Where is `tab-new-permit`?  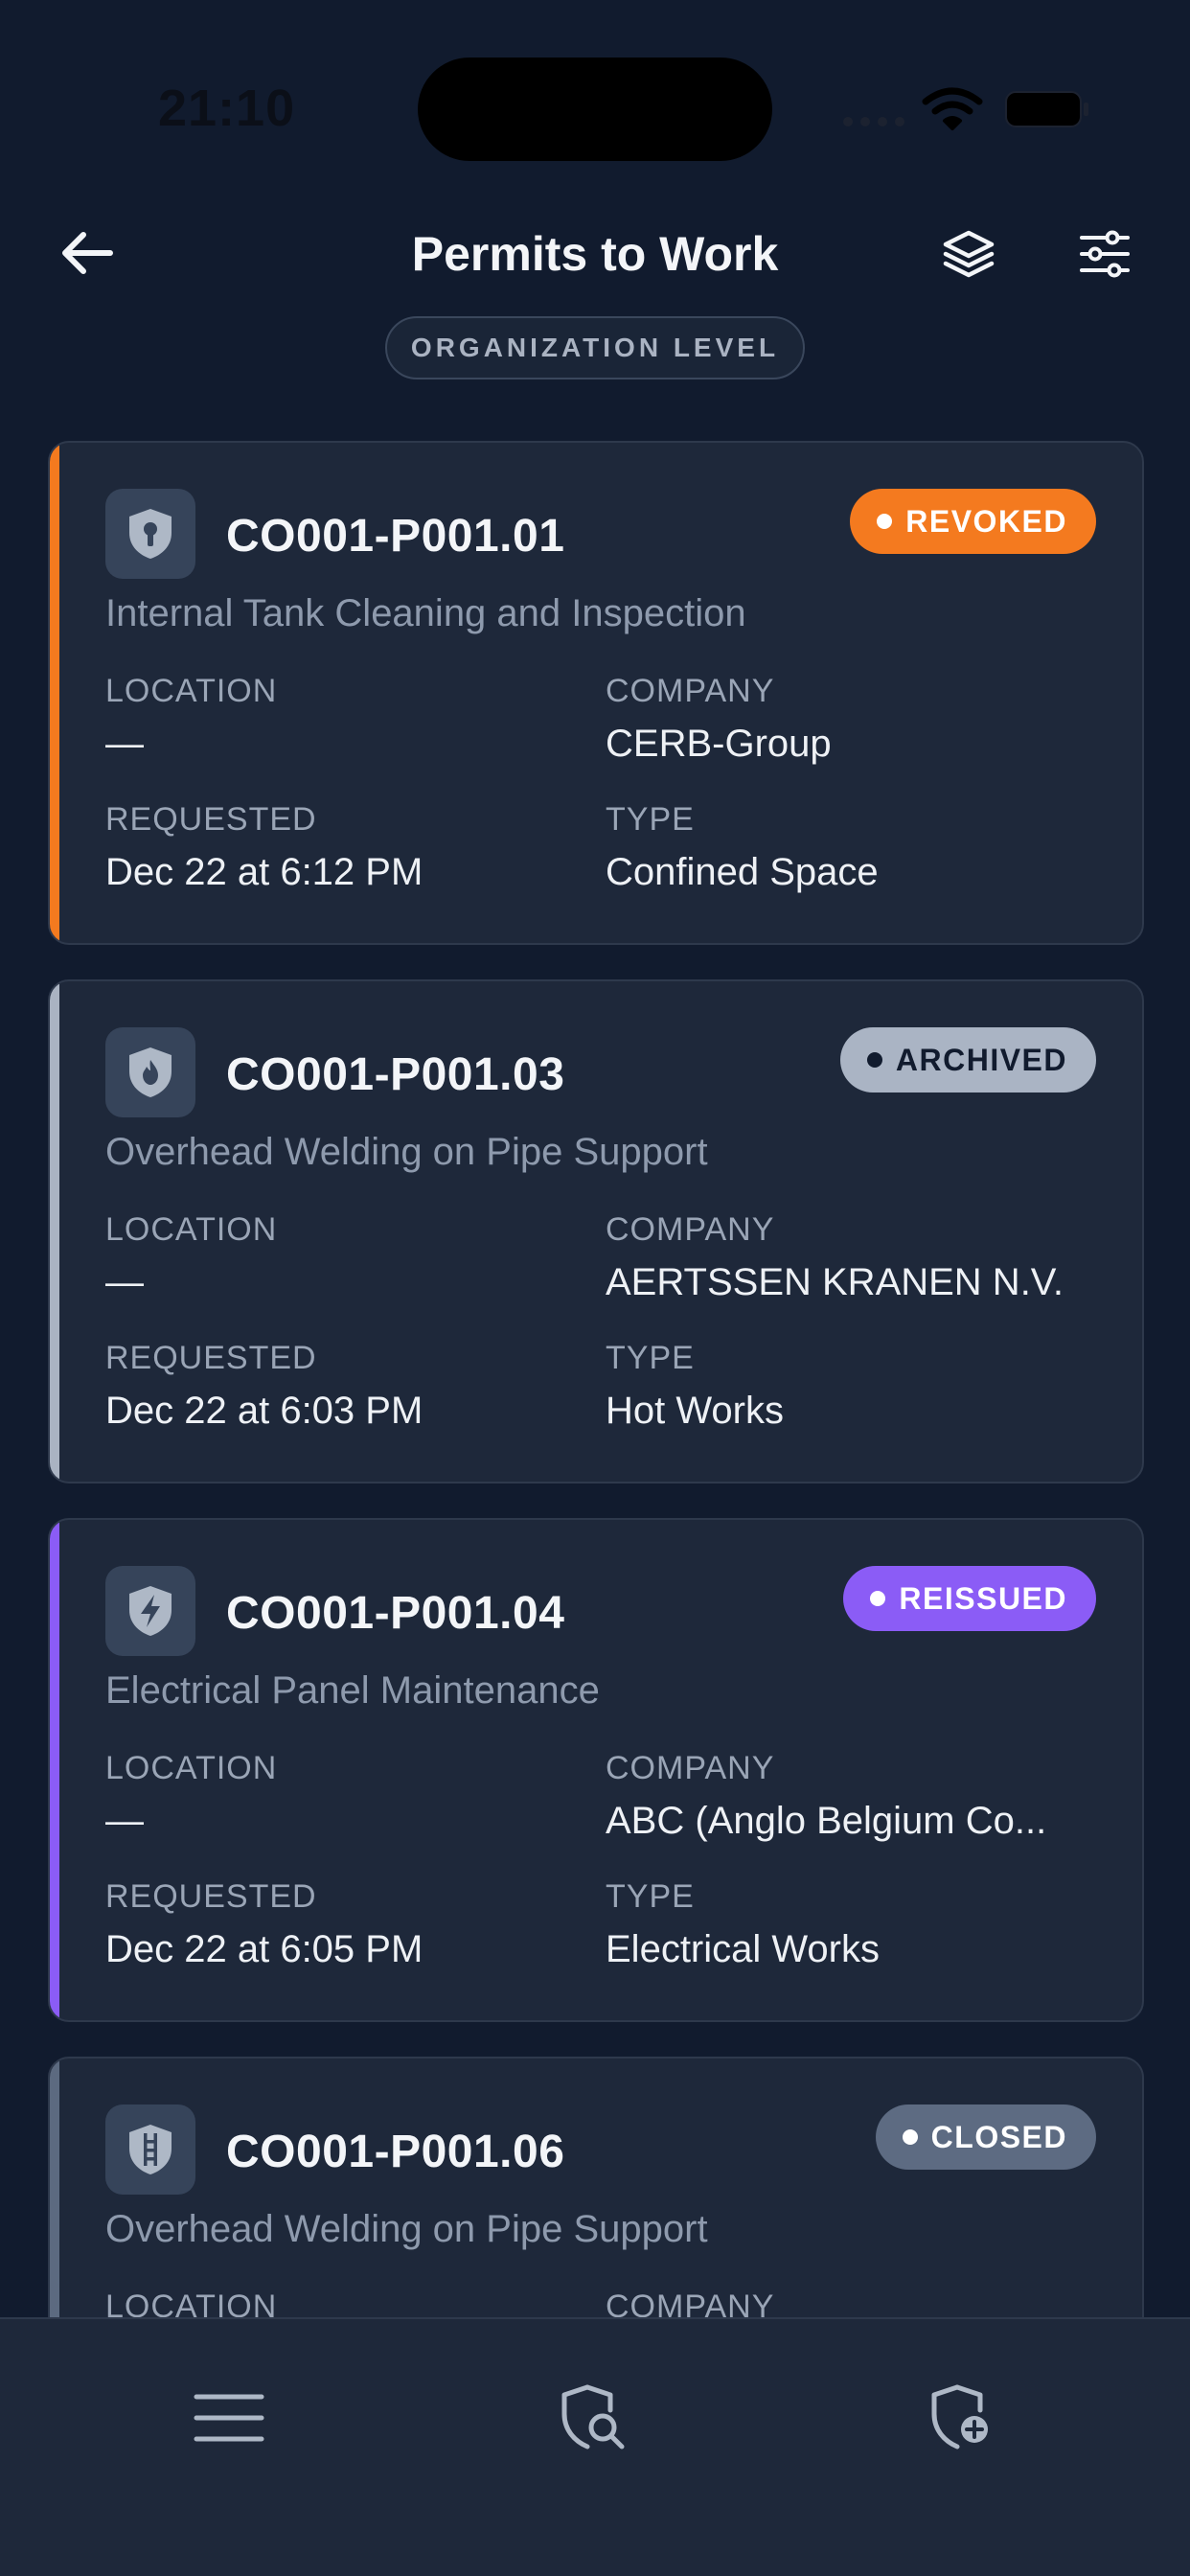 tab-new-permit is located at coordinates (963, 2418).